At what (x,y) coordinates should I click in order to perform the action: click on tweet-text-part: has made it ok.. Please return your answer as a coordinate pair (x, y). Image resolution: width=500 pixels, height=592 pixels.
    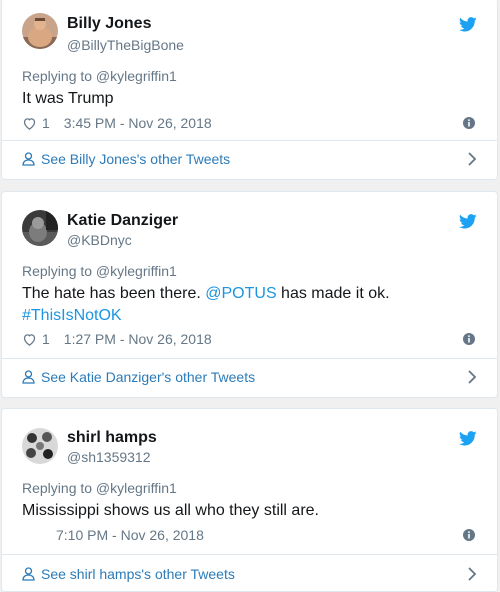
    Looking at the image, I should click on (333, 293).